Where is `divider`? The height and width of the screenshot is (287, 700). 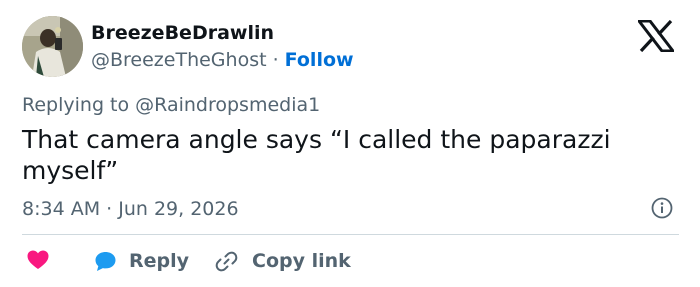
divider is located at coordinates (350, 234).